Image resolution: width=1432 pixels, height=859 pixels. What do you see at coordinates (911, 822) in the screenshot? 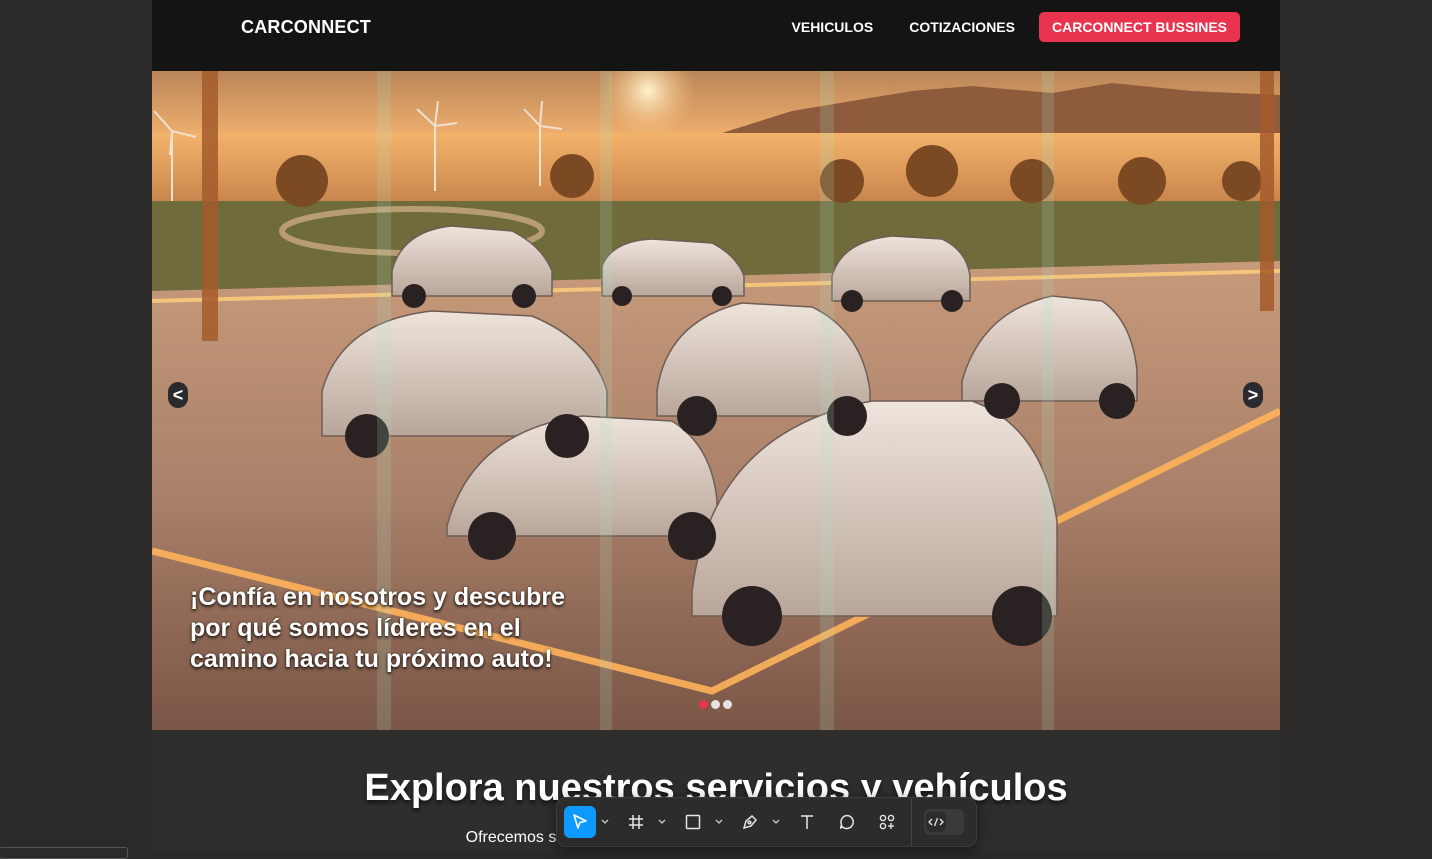
I see `toolbar-divider` at bounding box center [911, 822].